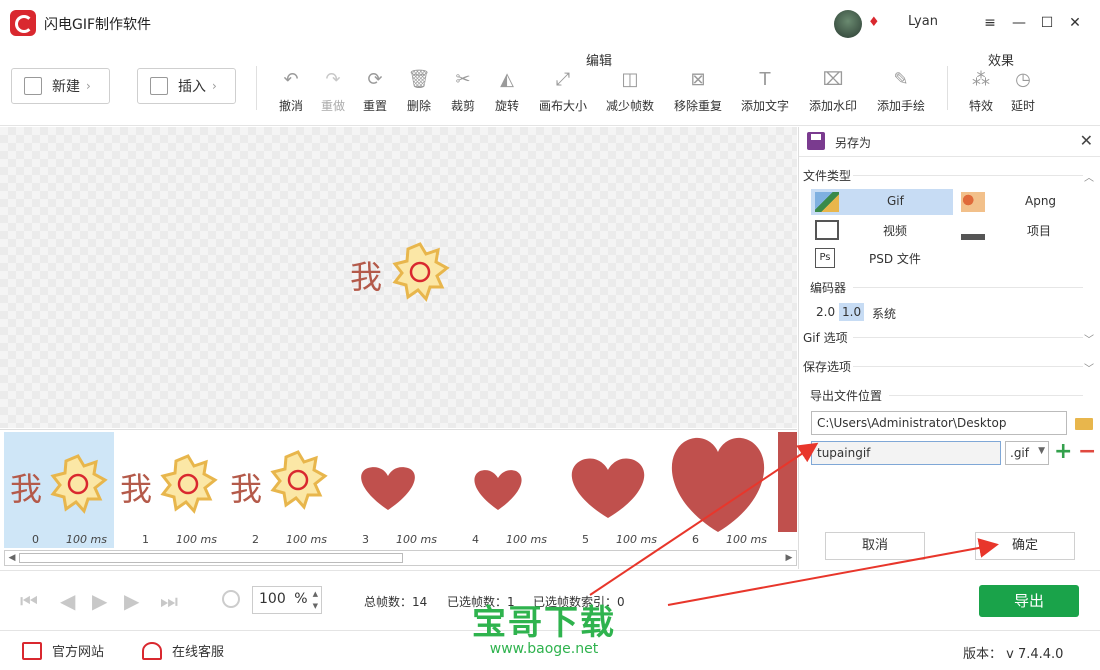 The image size is (1100, 670). Describe the element at coordinates (1047, 23) in the screenshot. I see `maximize-button: ☐` at that location.